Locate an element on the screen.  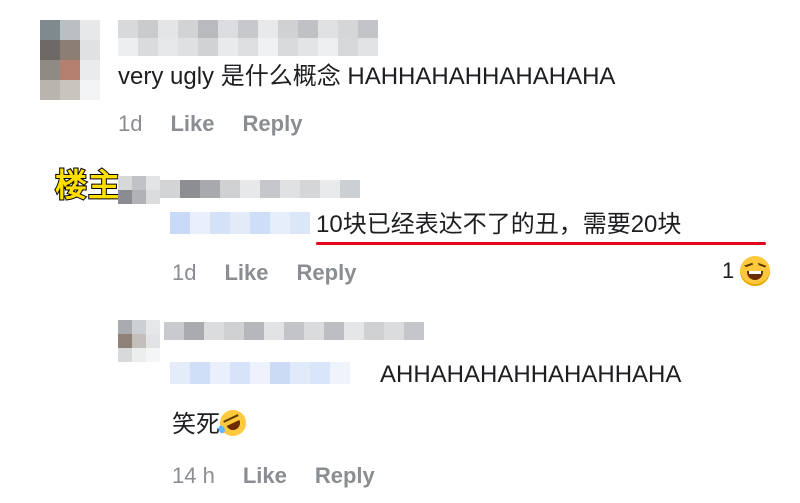
op-avatar is located at coordinates (139, 190).